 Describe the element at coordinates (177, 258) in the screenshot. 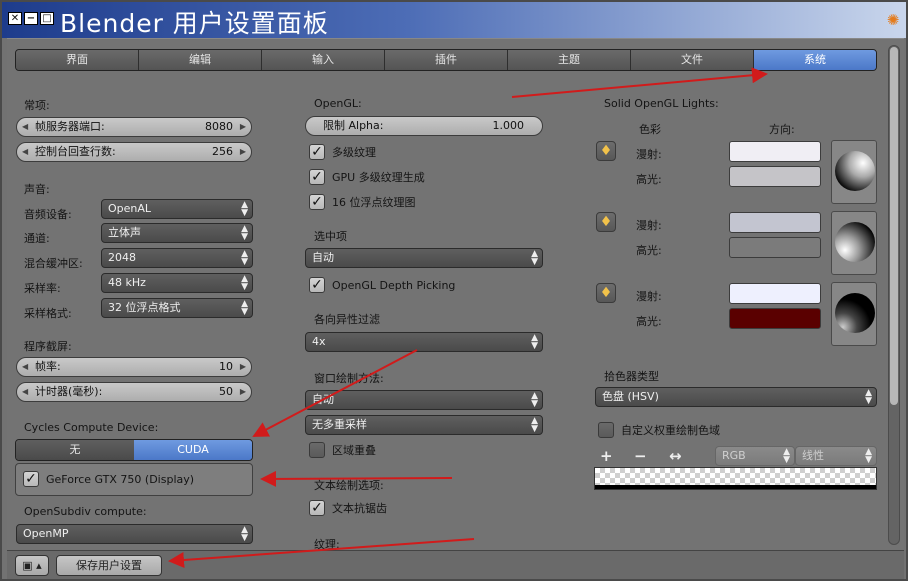

I see `mixing-buffer-dropdown: 2048 ▲ ▼` at that location.